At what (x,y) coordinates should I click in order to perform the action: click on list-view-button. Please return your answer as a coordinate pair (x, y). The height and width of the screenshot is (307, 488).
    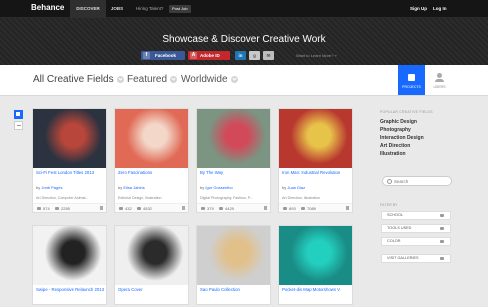
    Looking at the image, I should click on (18, 125).